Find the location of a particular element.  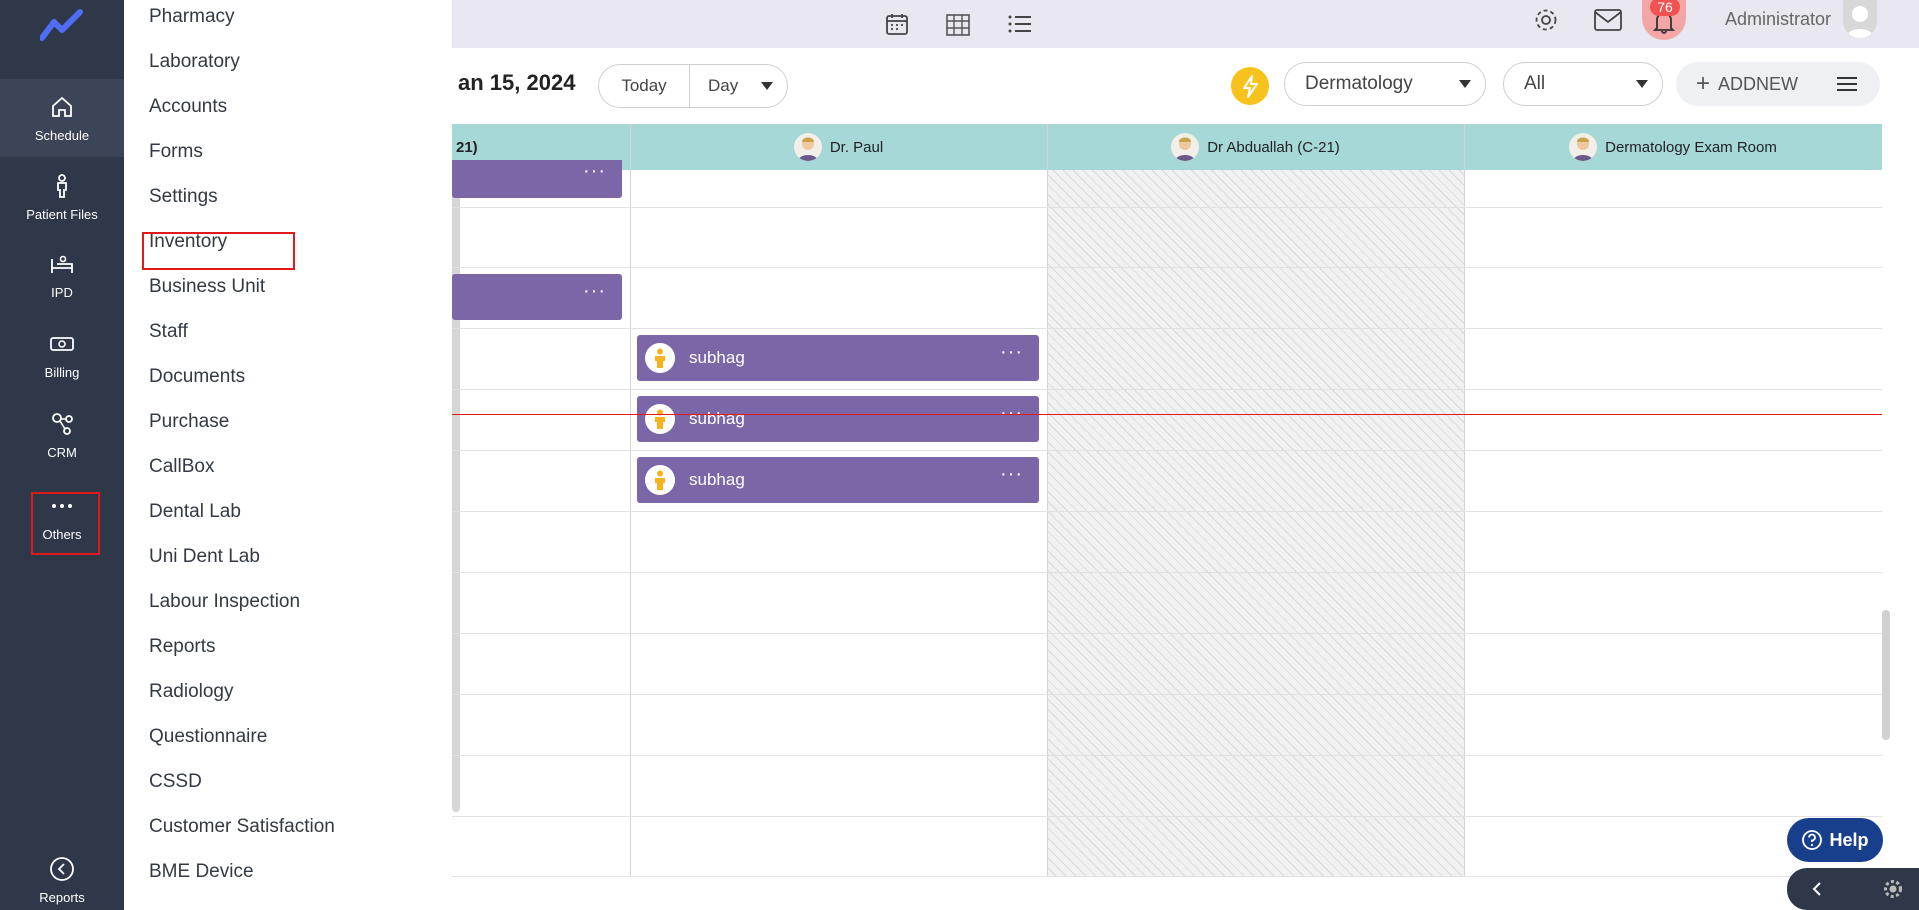

column-head-dr-abduallah: Dr Abduallah (C-21) is located at coordinates (1255, 147).